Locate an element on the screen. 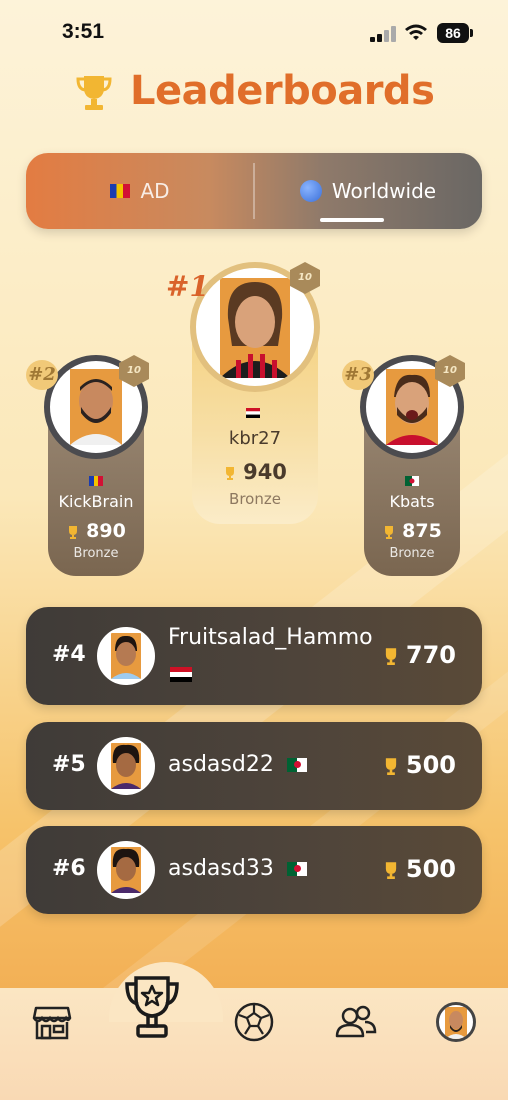  region-tabs: AD Worldwide is located at coordinates (254, 191).